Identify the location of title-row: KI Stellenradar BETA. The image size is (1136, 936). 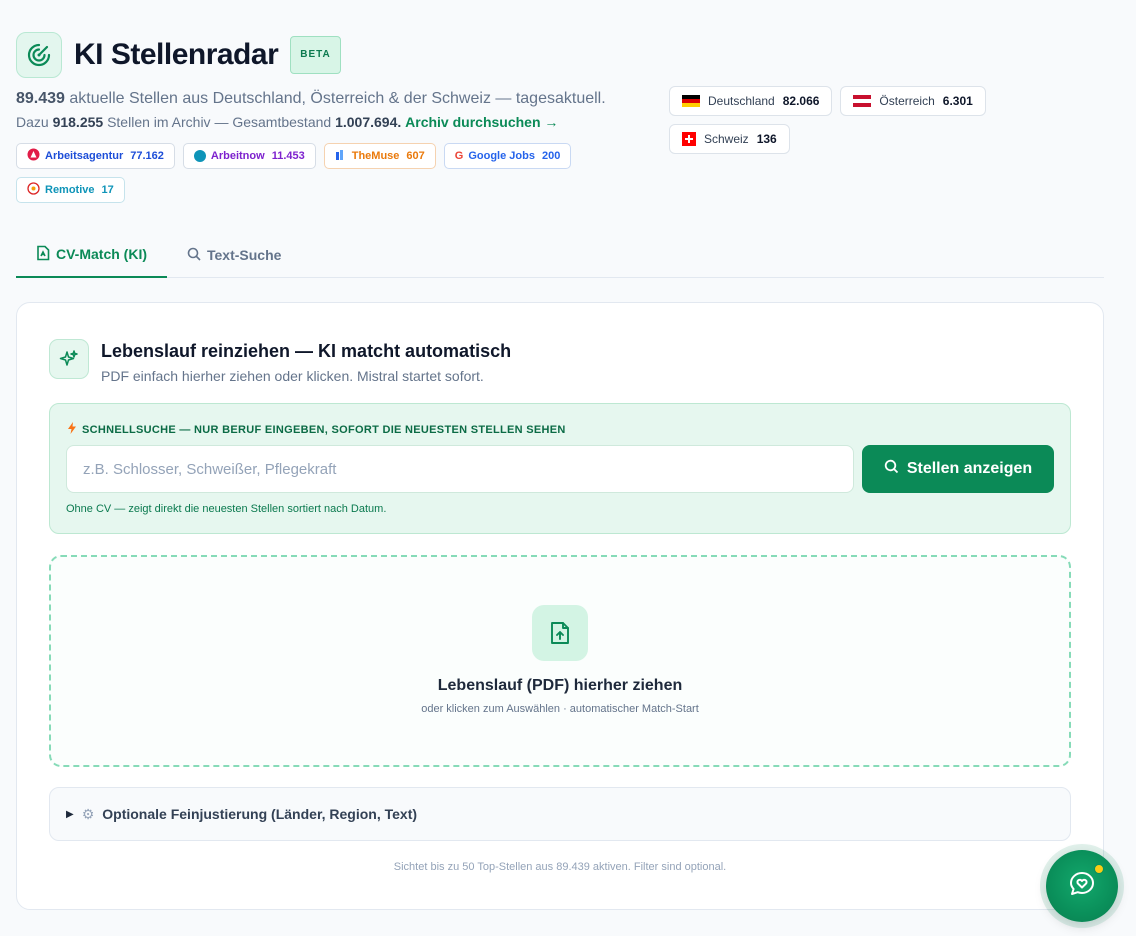
(336, 55).